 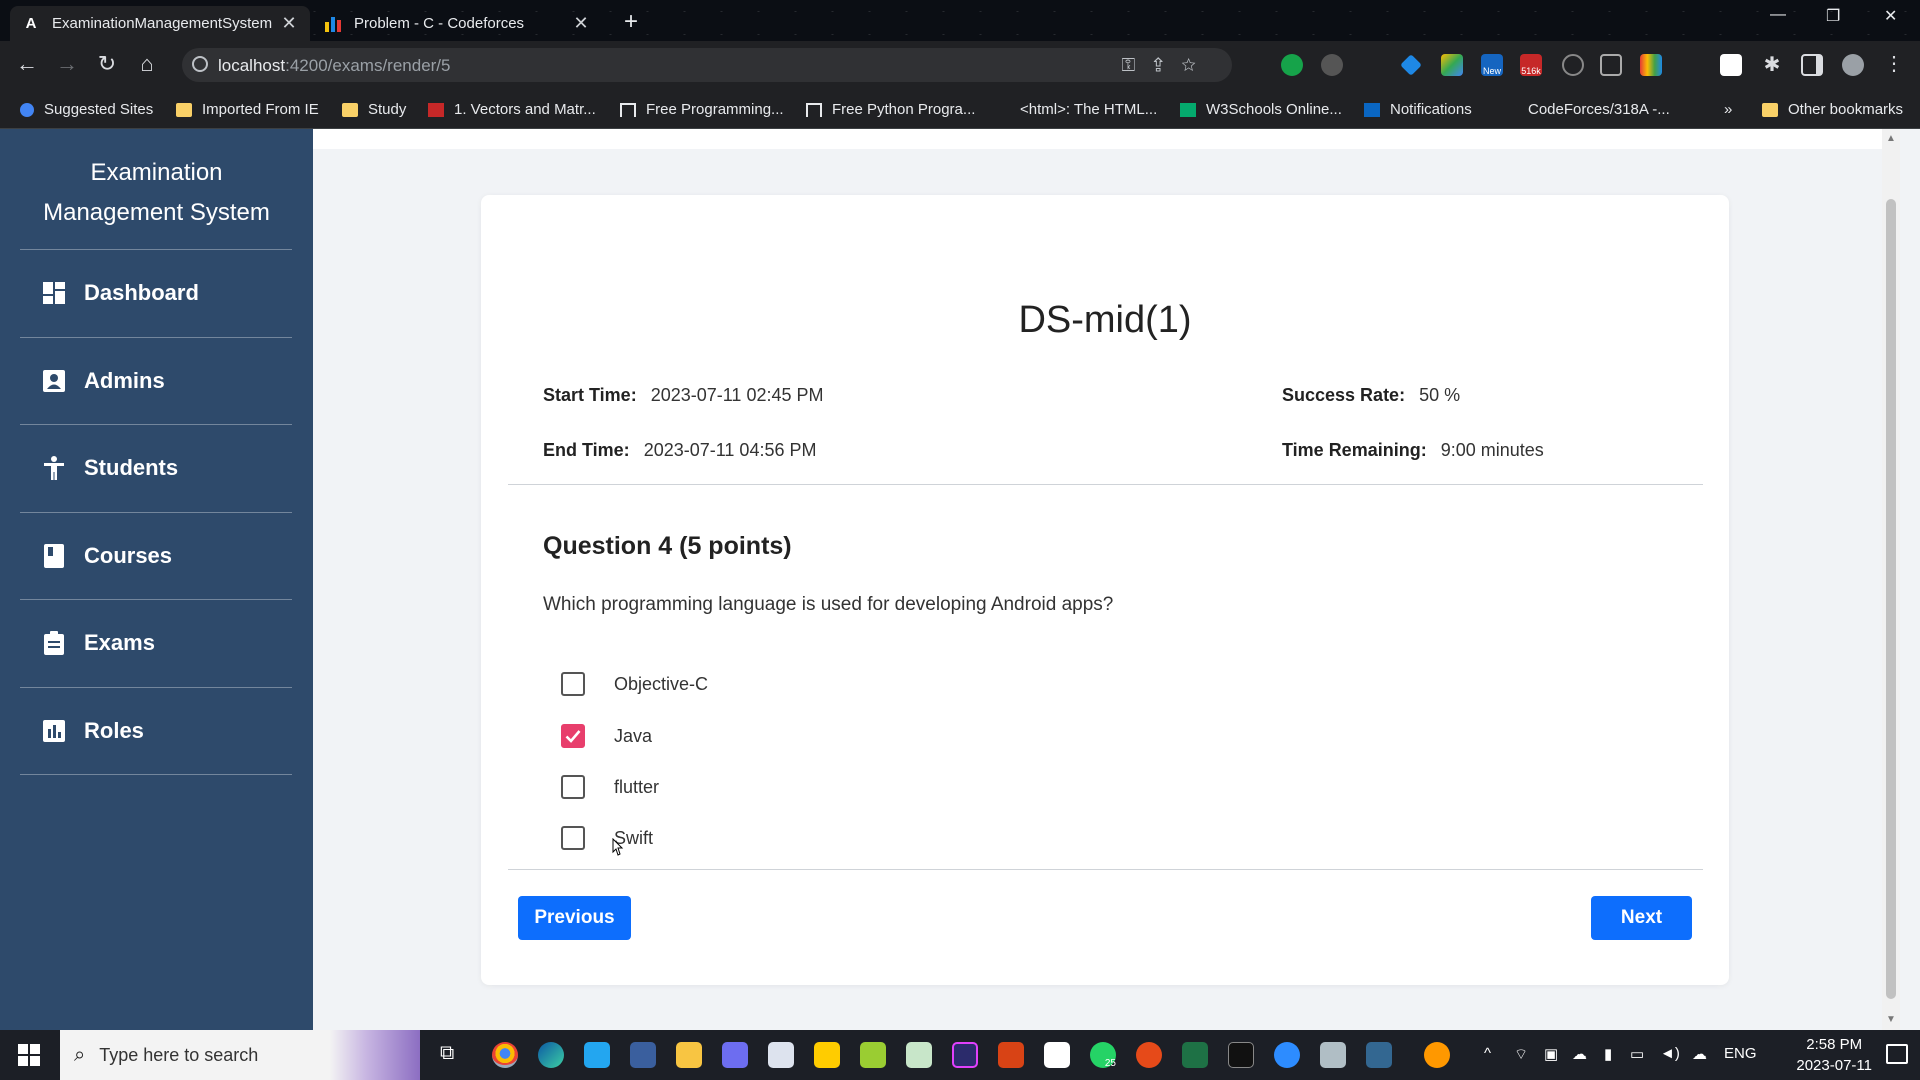 I want to click on scroll-up-icon: ▲, so click(x=1891, y=138).